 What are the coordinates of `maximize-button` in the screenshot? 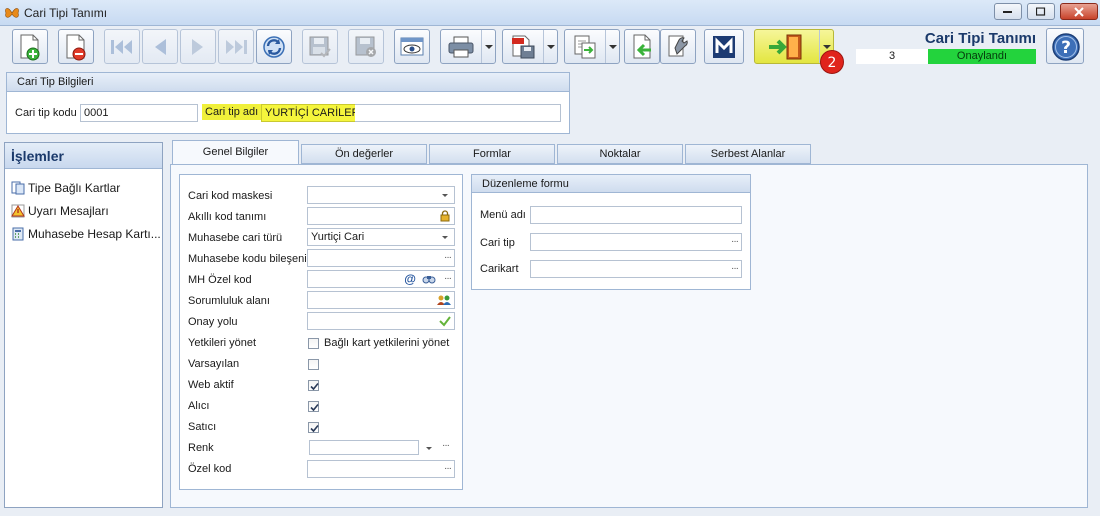 It's located at (1041, 11).